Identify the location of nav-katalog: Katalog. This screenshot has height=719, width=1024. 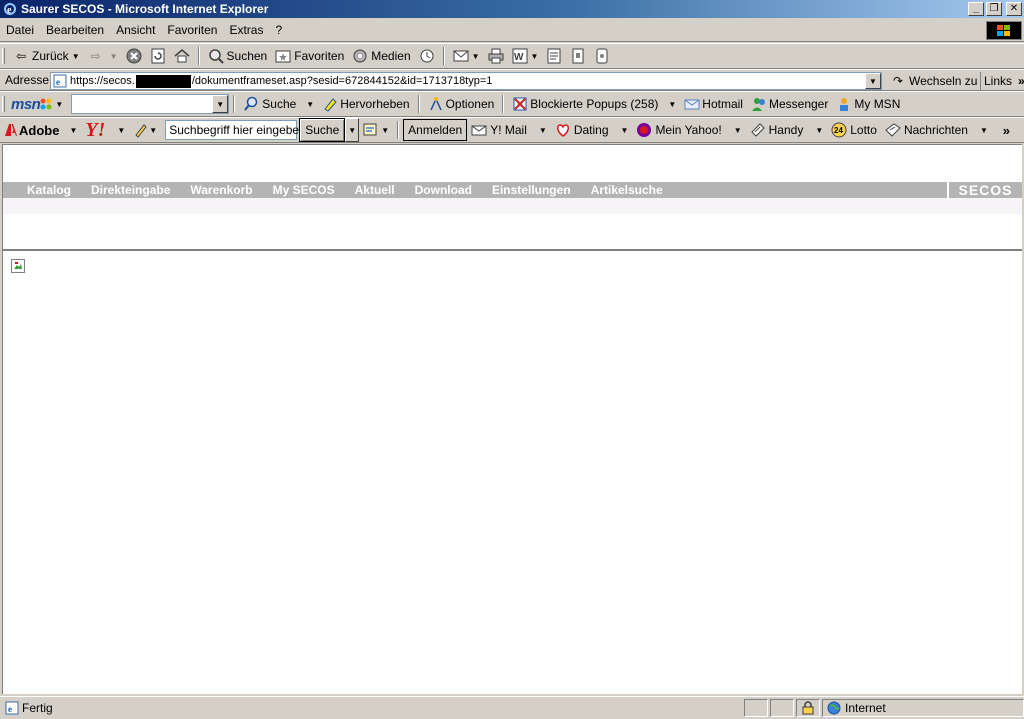
(42, 190).